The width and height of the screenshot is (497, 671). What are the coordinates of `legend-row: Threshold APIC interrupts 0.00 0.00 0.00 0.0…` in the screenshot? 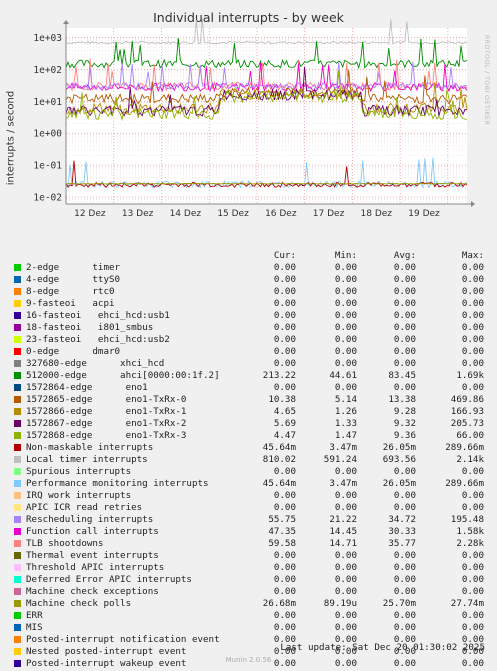 It's located at (248, 568).